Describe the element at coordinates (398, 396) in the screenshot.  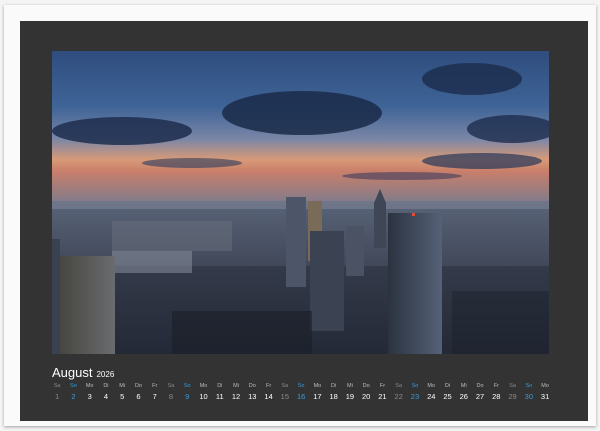
I see `day-number: 22` at that location.